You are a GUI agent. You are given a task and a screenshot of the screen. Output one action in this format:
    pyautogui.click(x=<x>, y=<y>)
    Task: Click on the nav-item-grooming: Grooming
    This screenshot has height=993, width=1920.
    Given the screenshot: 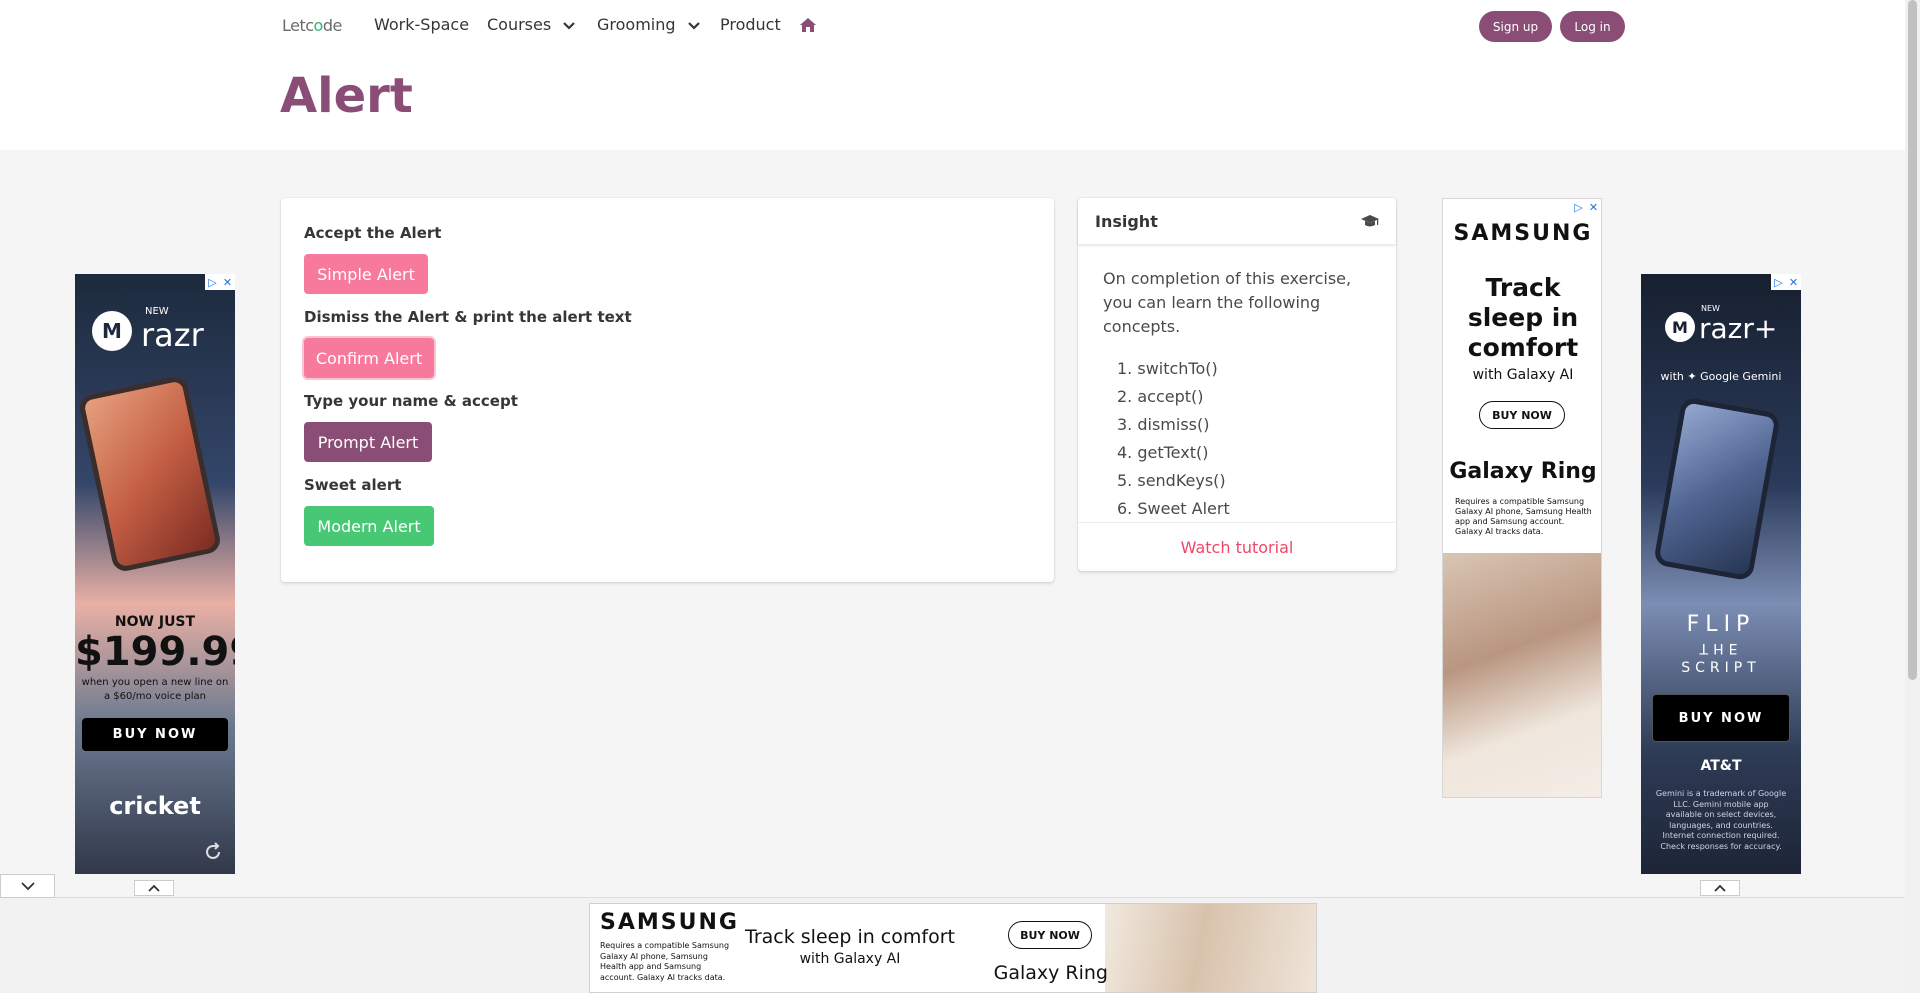 What is the action you would take?
    pyautogui.click(x=649, y=24)
    